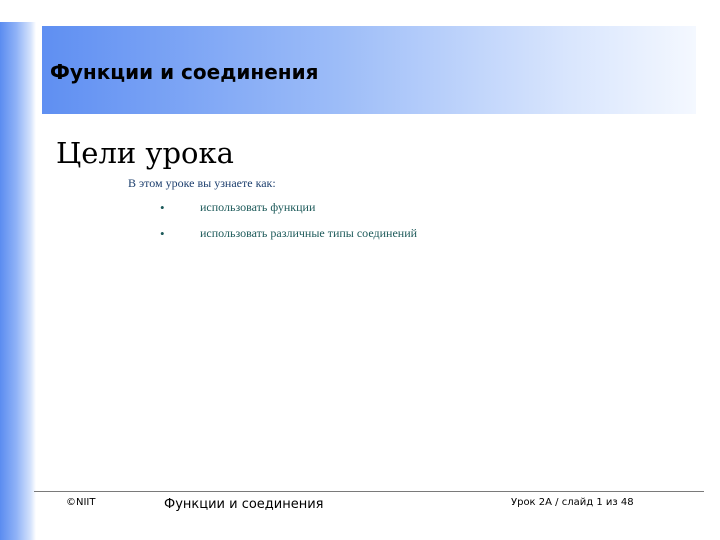  I want to click on footer-divider, so click(369, 491).